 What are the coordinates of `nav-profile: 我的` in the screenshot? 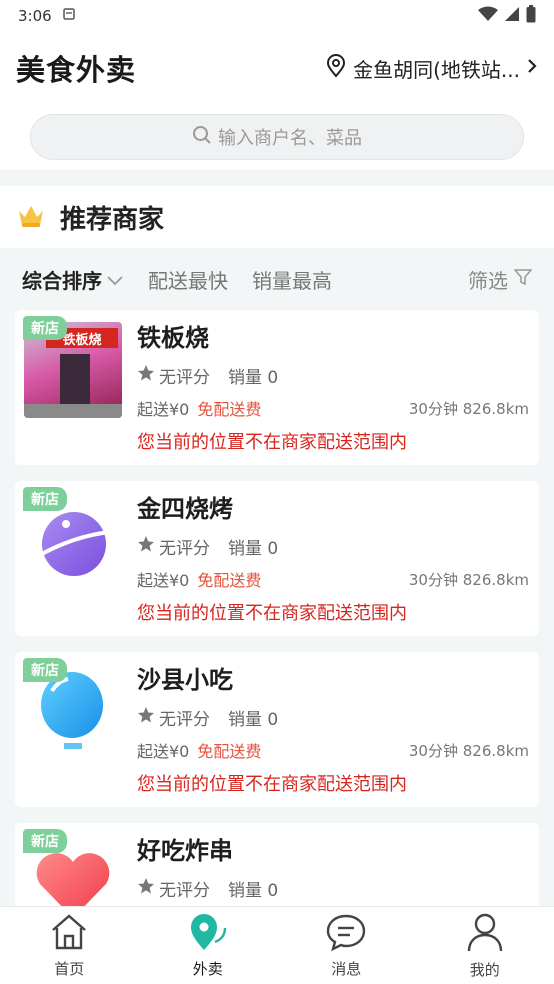 It's located at (485, 945).